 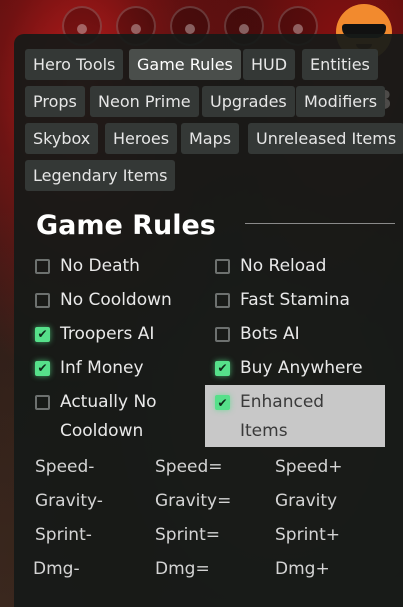 What do you see at coordinates (306, 501) in the screenshot?
I see `gravity-button: Gravity` at bounding box center [306, 501].